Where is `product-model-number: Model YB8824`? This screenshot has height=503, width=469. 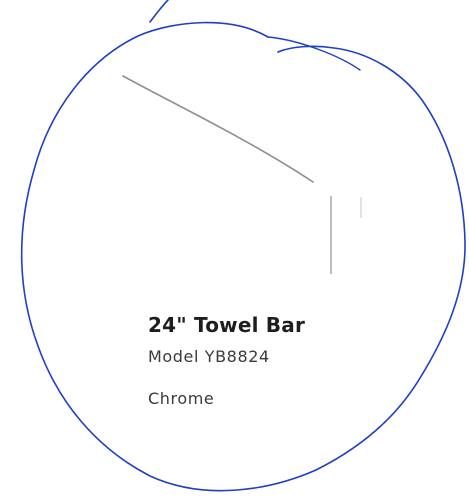
product-model-number: Model YB8824 is located at coordinates (209, 356).